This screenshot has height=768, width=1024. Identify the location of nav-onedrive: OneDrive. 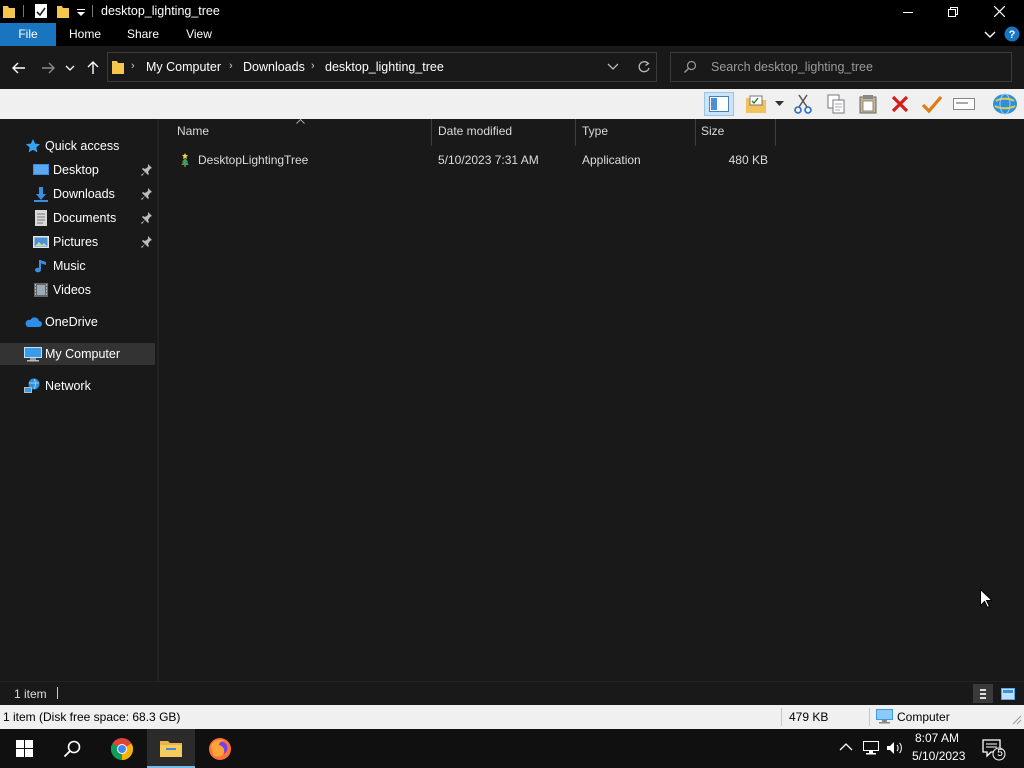
(77, 322).